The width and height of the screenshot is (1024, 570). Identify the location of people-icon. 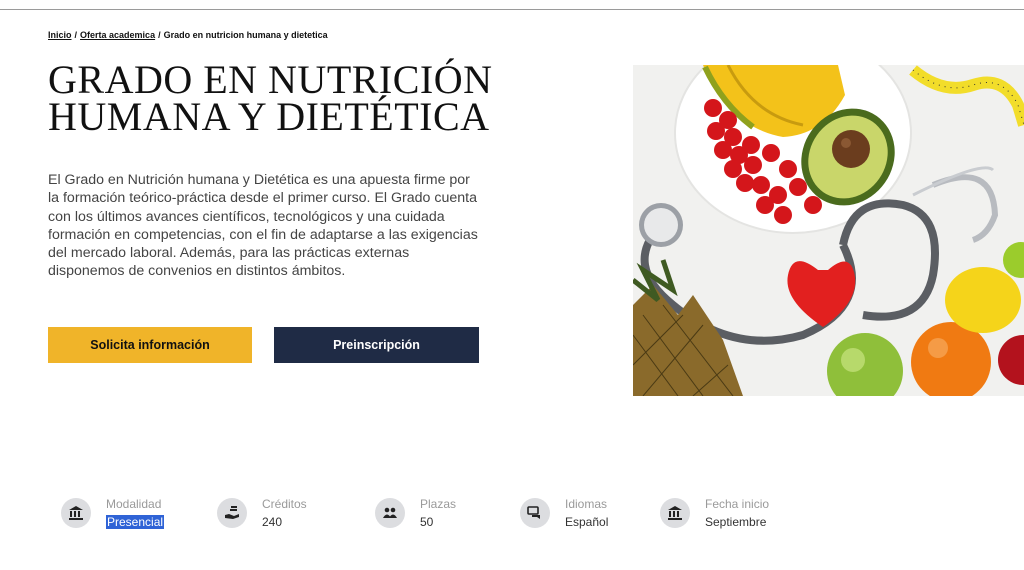
(390, 513).